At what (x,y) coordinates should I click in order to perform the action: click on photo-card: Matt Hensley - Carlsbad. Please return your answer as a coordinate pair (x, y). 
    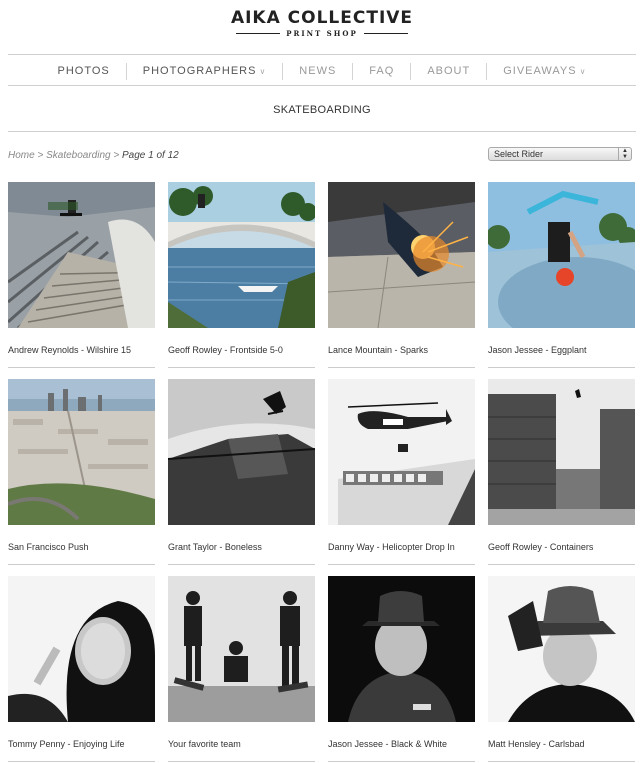
    Looking at the image, I should click on (561, 669).